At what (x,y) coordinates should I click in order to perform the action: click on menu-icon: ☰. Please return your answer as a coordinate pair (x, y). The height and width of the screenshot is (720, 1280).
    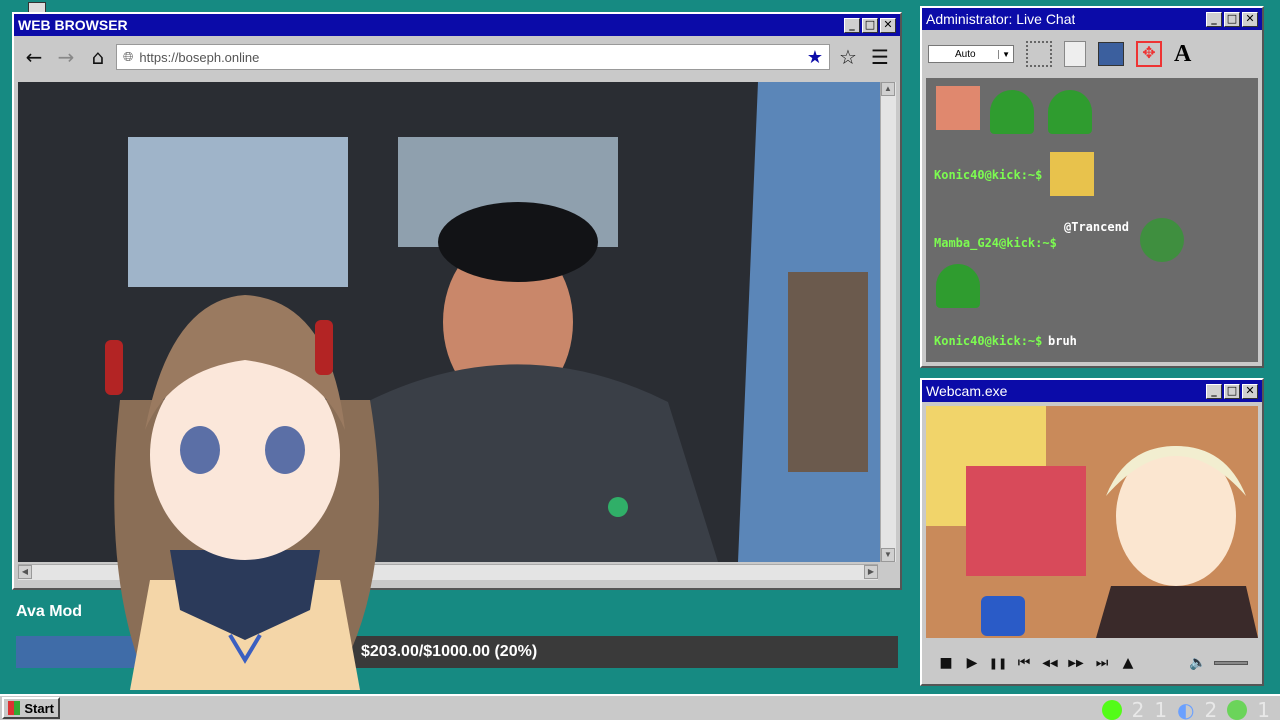
    Looking at the image, I should click on (880, 57).